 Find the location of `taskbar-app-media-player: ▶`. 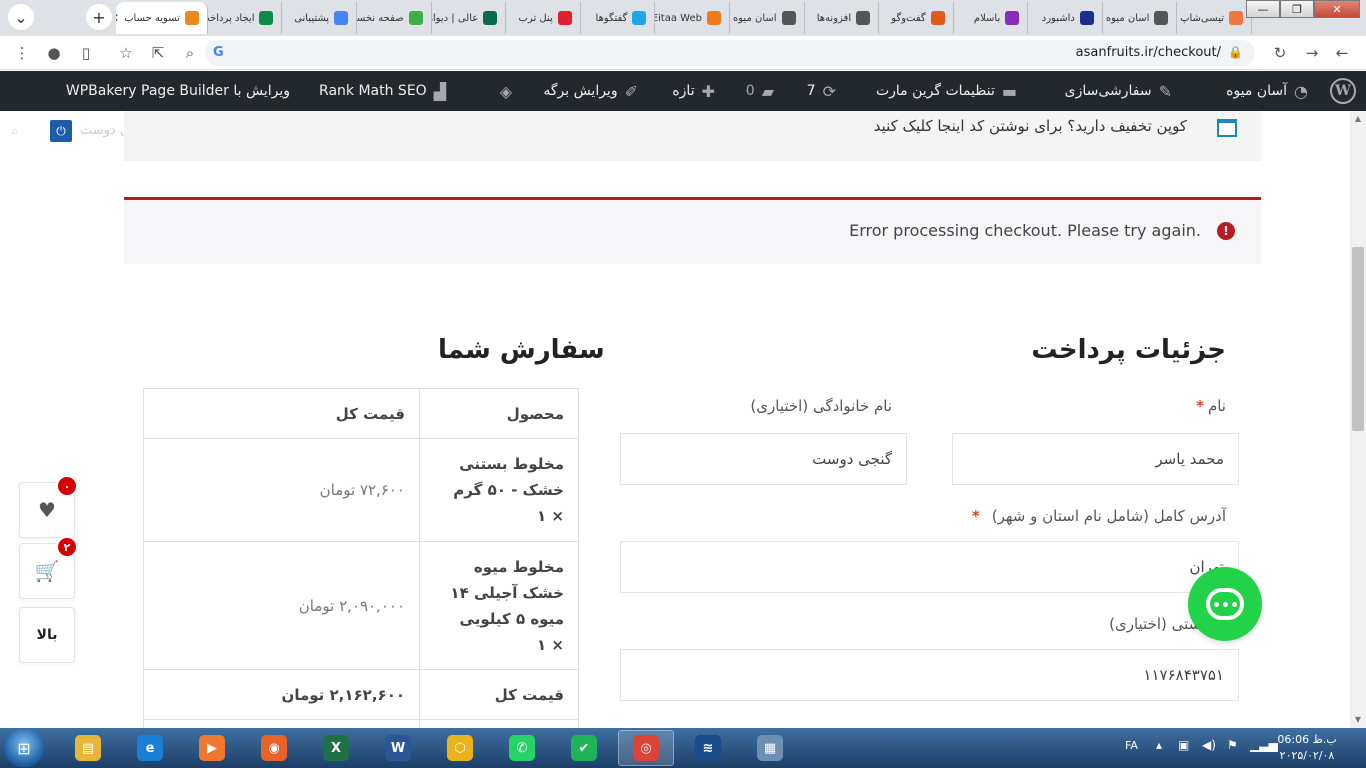

taskbar-app-media-player: ▶ is located at coordinates (212, 748).